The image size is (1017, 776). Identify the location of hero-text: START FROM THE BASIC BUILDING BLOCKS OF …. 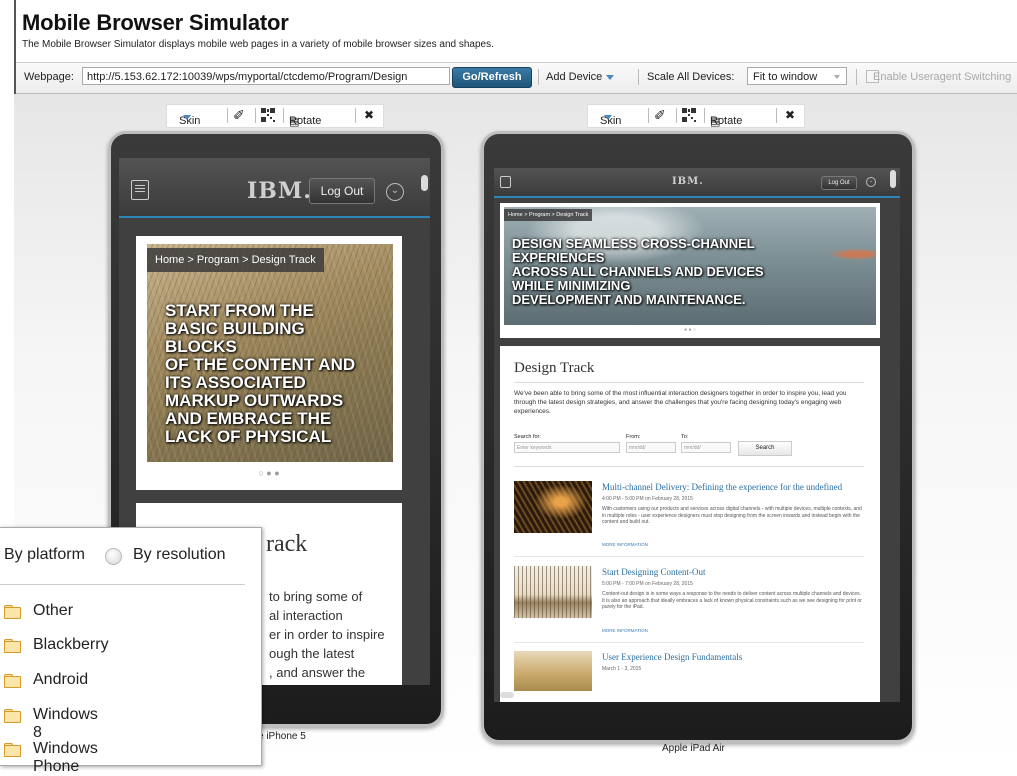
(260, 373).